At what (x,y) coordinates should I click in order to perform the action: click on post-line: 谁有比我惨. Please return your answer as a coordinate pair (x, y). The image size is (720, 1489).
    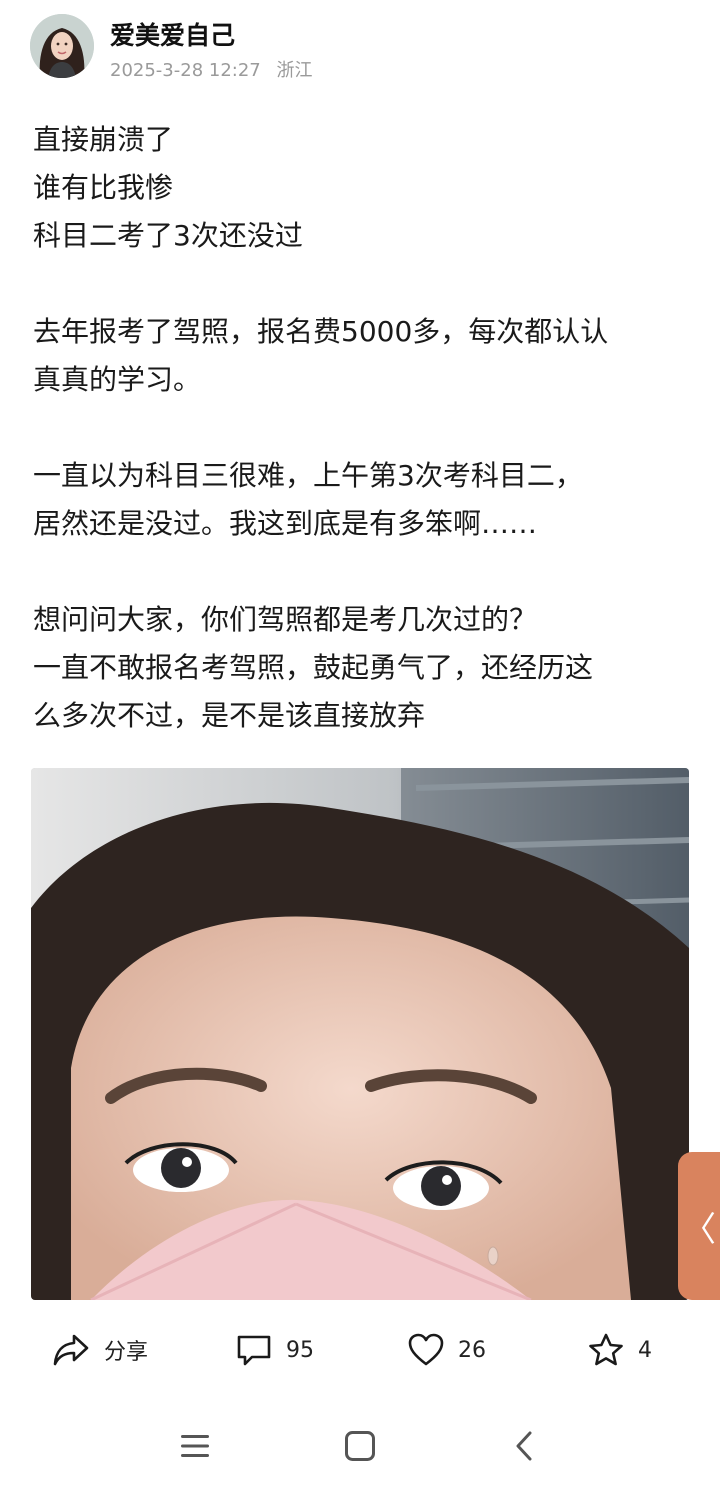
    Looking at the image, I should click on (103, 187).